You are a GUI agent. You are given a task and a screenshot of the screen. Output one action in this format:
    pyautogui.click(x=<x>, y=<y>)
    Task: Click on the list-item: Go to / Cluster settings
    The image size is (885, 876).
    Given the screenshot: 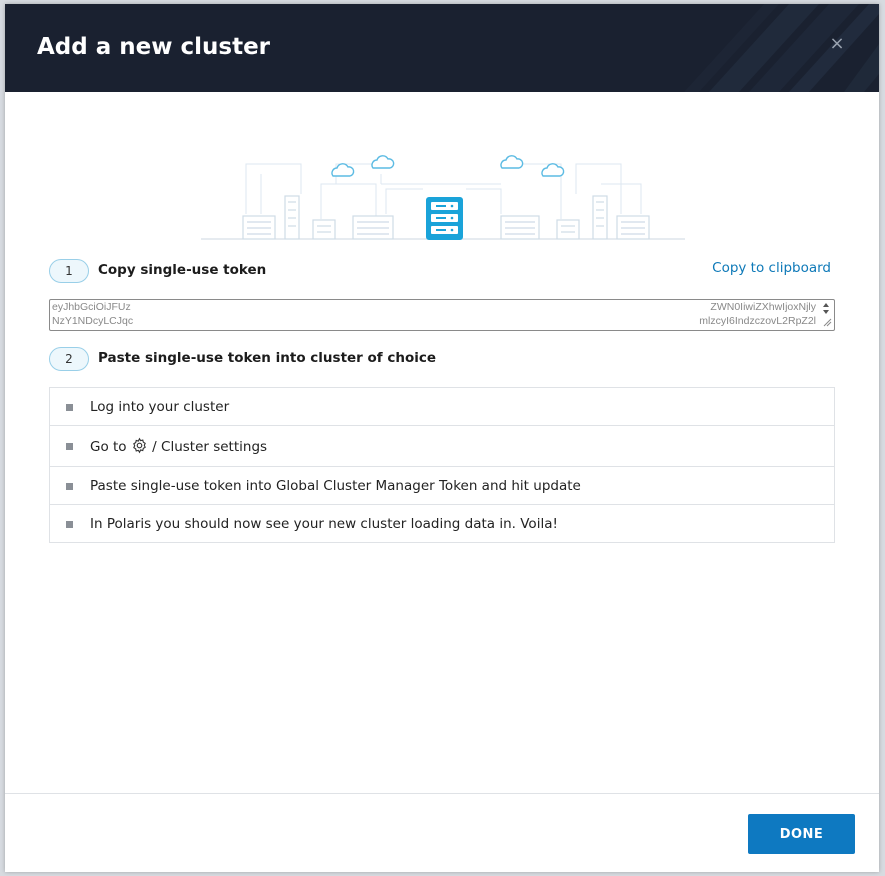 What is the action you would take?
    pyautogui.click(x=442, y=446)
    